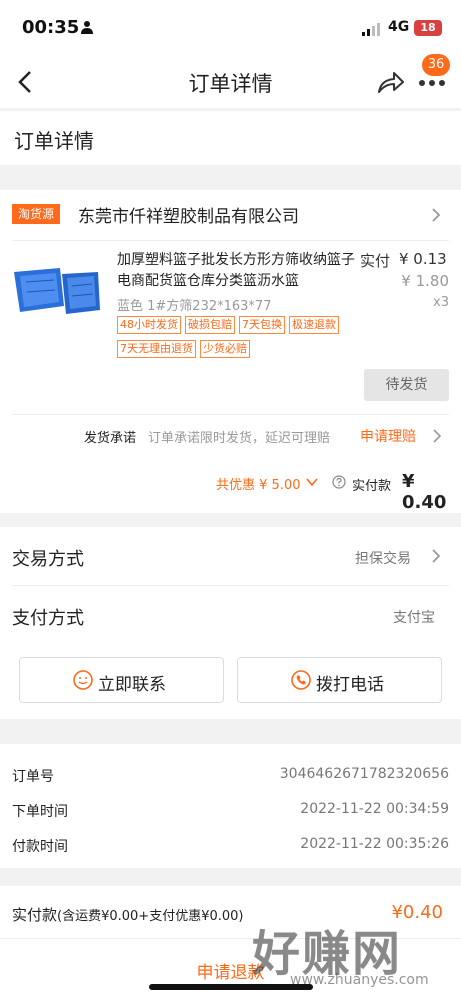 Image resolution: width=461 pixels, height=1000 pixels. What do you see at coordinates (48, 618) in the screenshot?
I see `payment-method-label: 支付方式` at bounding box center [48, 618].